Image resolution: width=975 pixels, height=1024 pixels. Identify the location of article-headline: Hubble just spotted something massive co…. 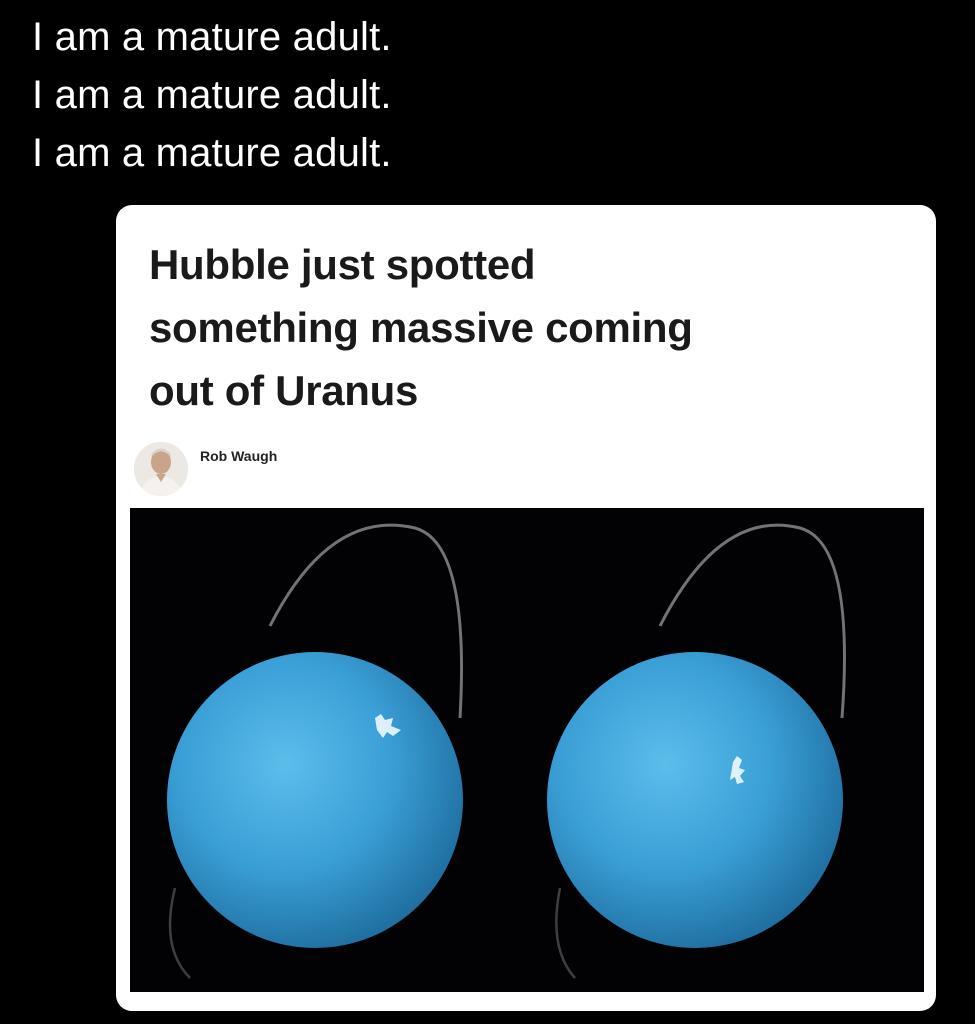
(529, 327).